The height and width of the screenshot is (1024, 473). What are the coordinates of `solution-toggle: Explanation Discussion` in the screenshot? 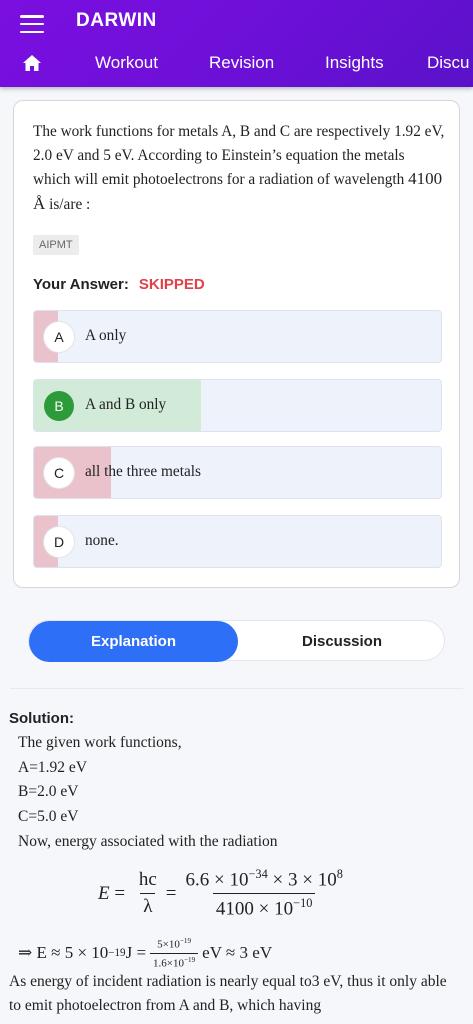 It's located at (237, 641).